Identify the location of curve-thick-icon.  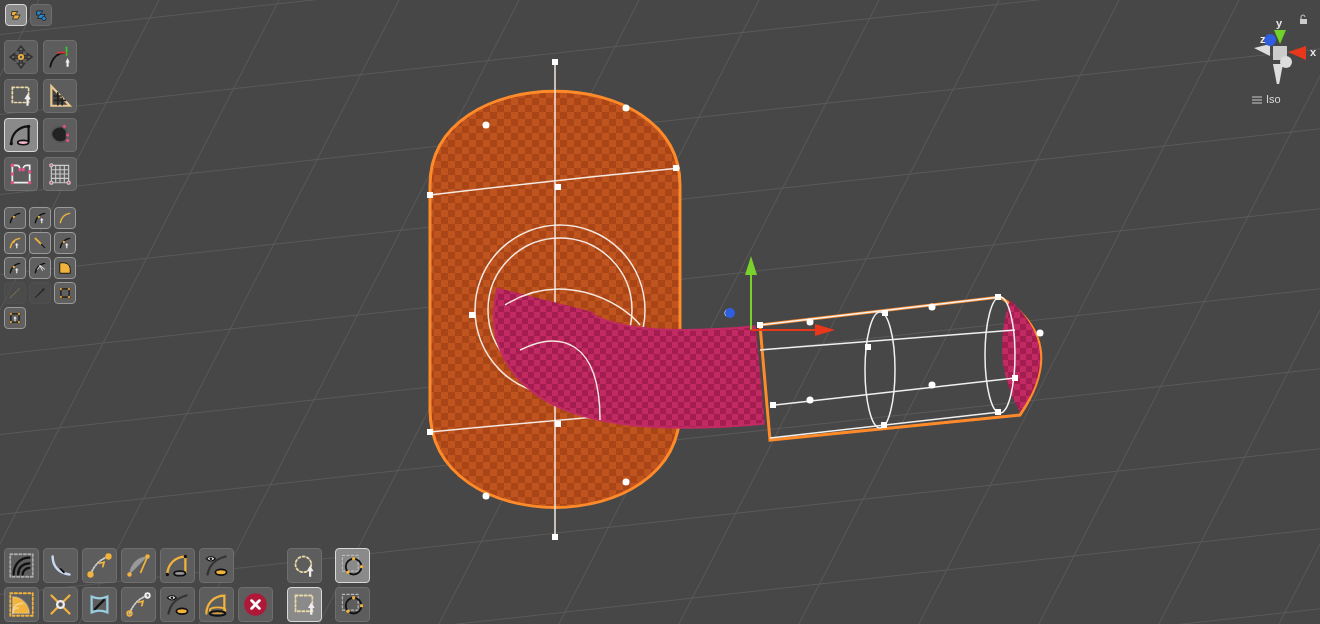
(65, 218).